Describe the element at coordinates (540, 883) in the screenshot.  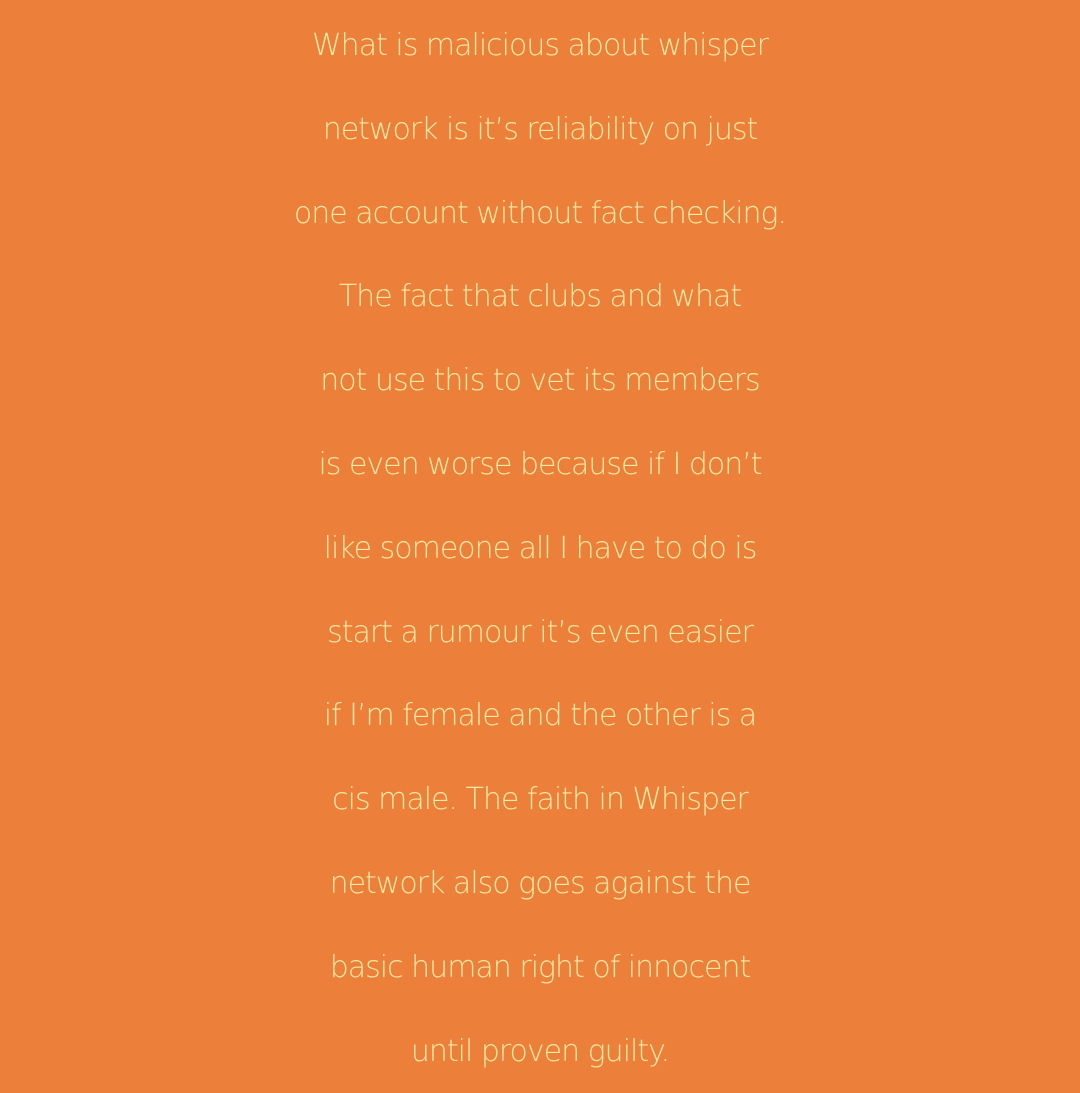
I see `quote-line-11: network also goes against the` at that location.